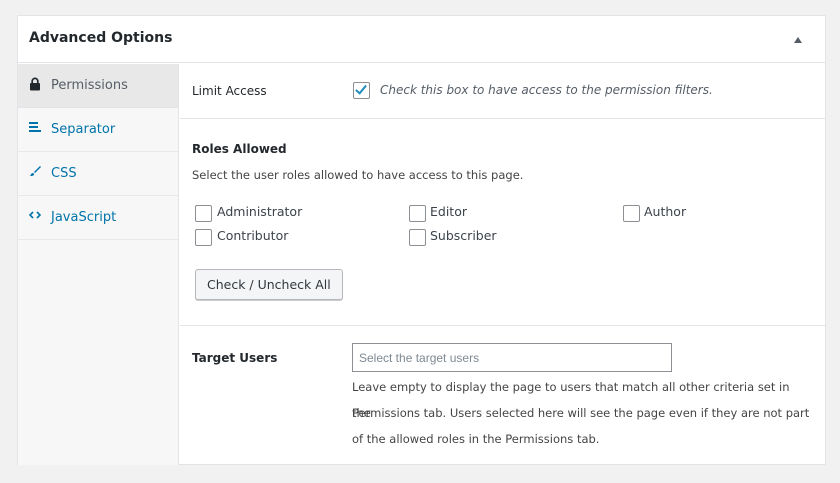 The image size is (840, 483). What do you see at coordinates (463, 235) in the screenshot?
I see `role-subscriber-label: Subscriber` at bounding box center [463, 235].